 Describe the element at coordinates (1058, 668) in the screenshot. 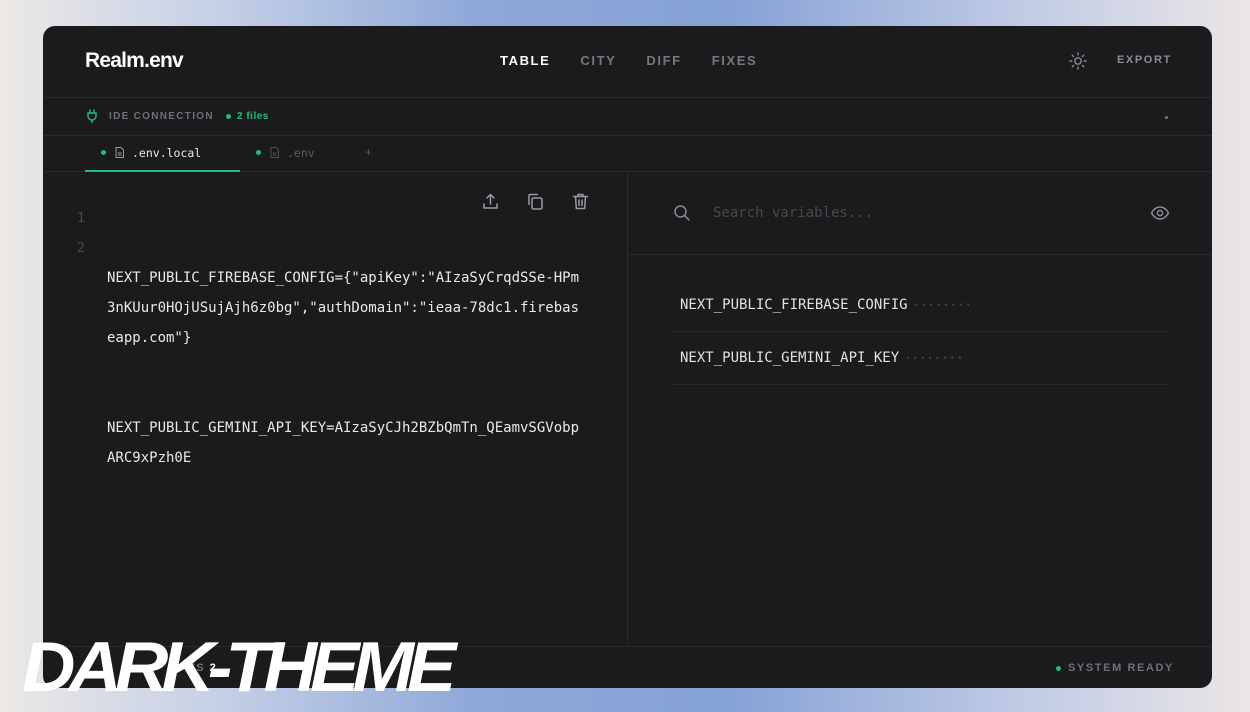

I see `ready-status-dot` at that location.